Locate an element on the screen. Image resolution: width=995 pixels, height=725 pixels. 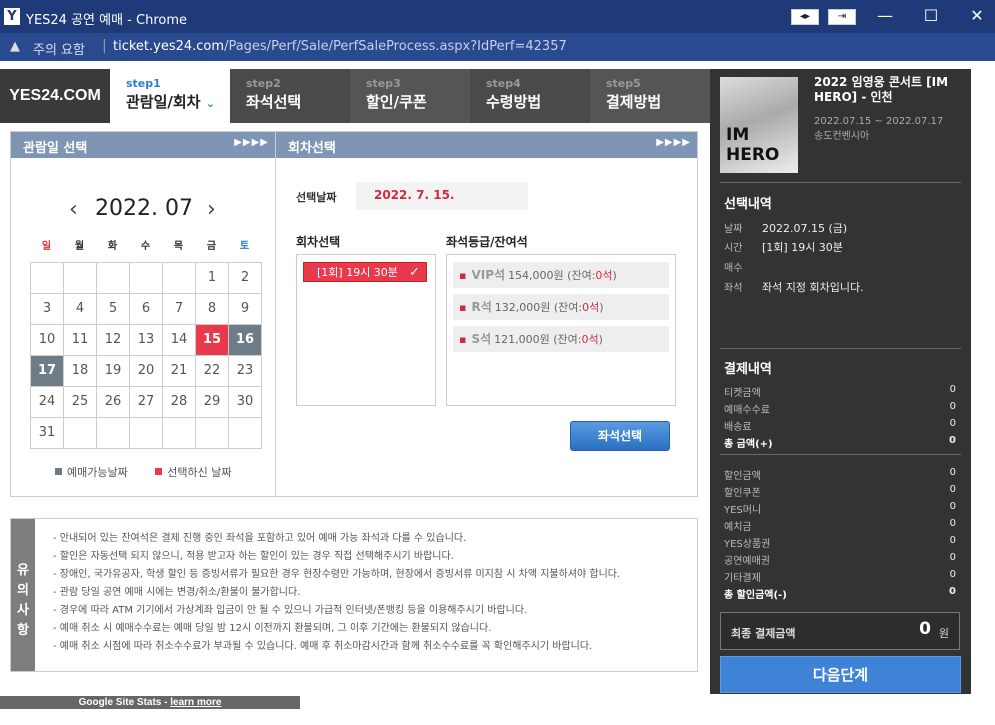
discount-total-row: 총 할인금액(-) 0 is located at coordinates (840, 593).